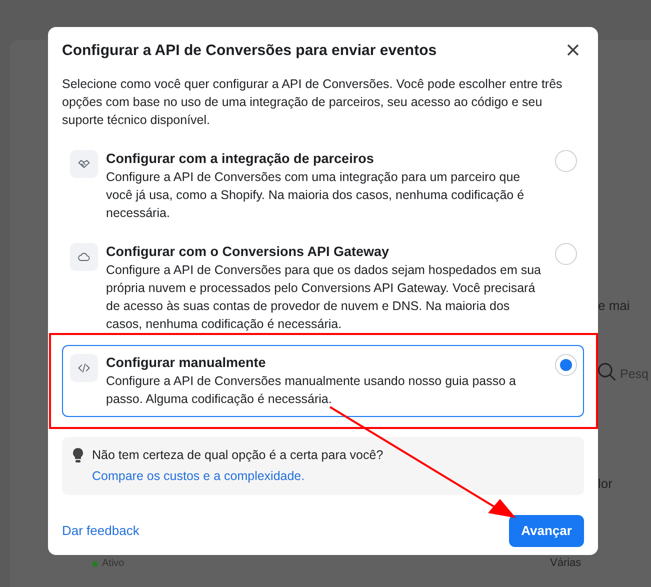 The width and height of the screenshot is (651, 587). I want to click on option-description: Configure a API de Conversões manualmente usando nosso guia passo a passo. Alguma codificação é necessária., so click(311, 390).